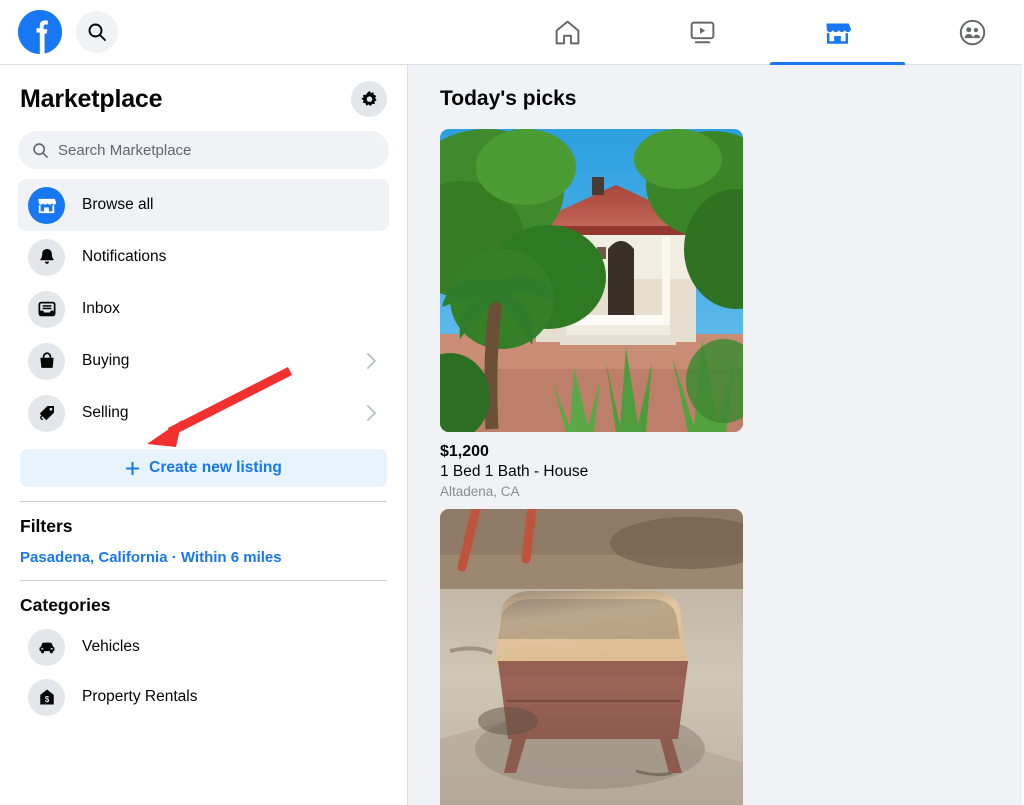 The image size is (1024, 805). I want to click on sidebar-item-browse-all: Browse all, so click(203, 205).